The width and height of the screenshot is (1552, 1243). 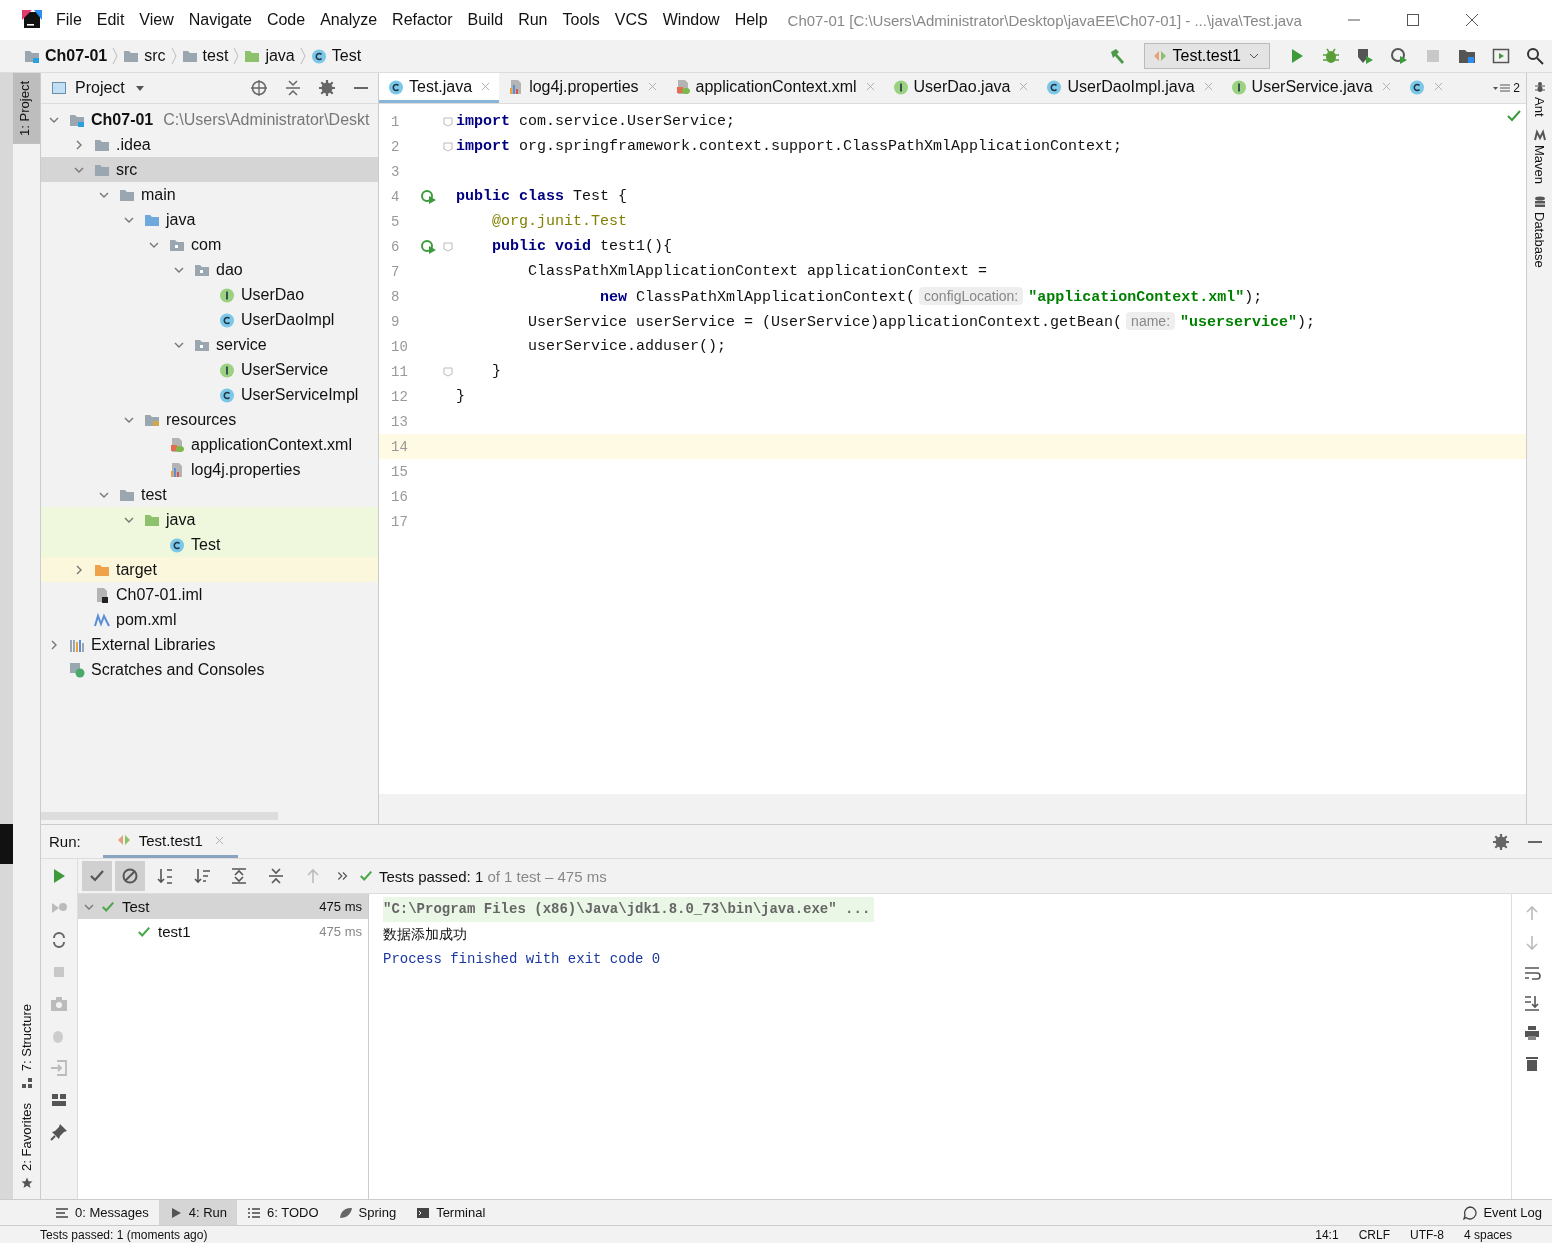 What do you see at coordinates (209, 544) in the screenshot?
I see `tree-row: Test` at bounding box center [209, 544].